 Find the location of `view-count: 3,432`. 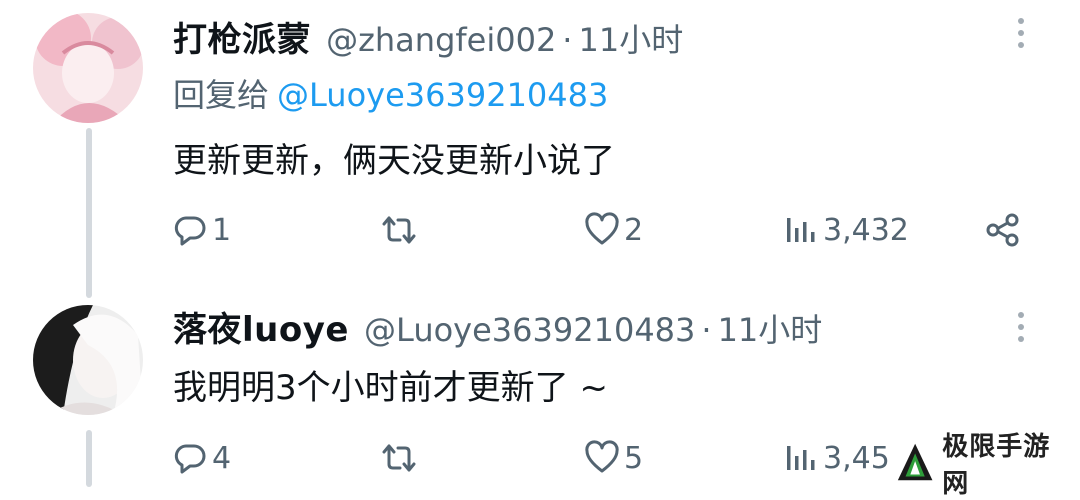

view-count: 3,432 is located at coordinates (866, 230).